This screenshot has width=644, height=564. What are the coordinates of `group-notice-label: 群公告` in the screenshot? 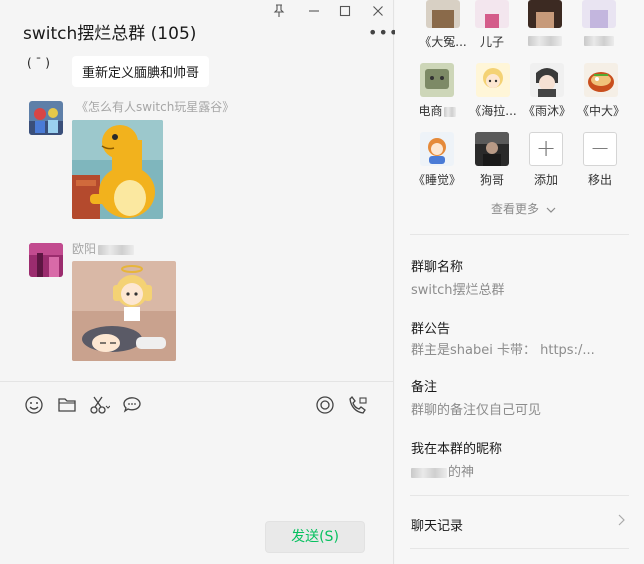 It's located at (431, 329).